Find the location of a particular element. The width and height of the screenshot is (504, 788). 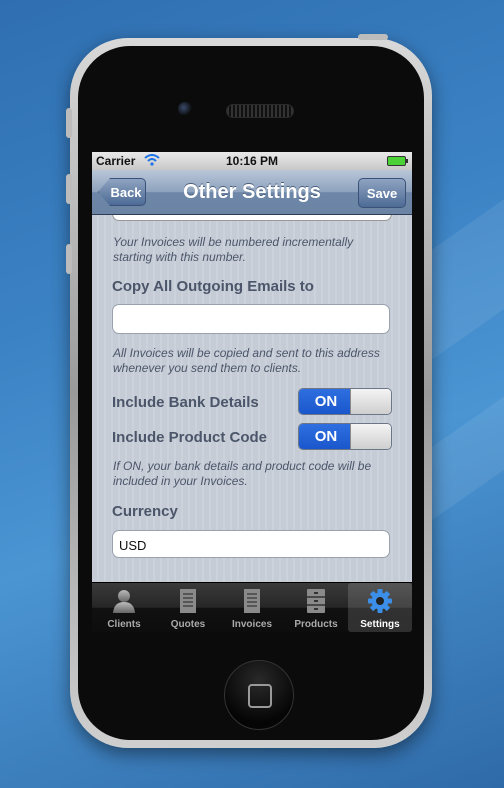

camera-icon is located at coordinates (185, 109).